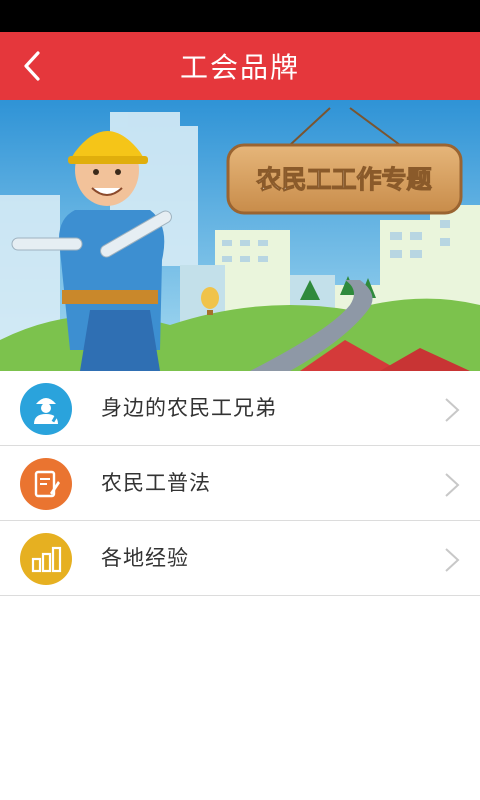 The width and height of the screenshot is (480, 800). I want to click on chevron-left-icon, so click(32, 66).